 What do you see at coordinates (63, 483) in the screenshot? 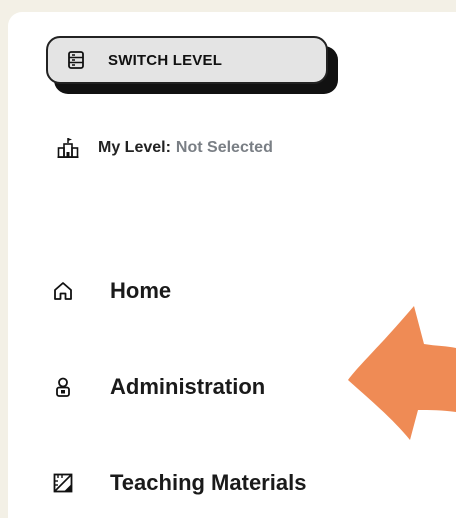
I see `drafting-ruler-icon` at bounding box center [63, 483].